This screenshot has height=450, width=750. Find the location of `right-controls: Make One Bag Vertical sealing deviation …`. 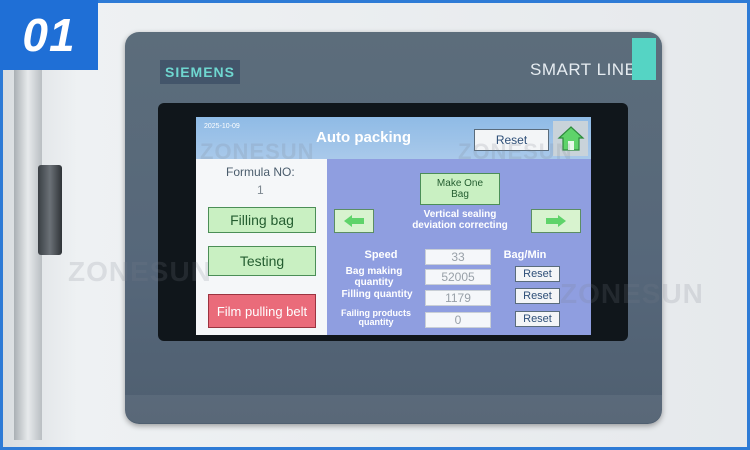

right-controls: Make One Bag Vertical sealing deviation … is located at coordinates (459, 247).